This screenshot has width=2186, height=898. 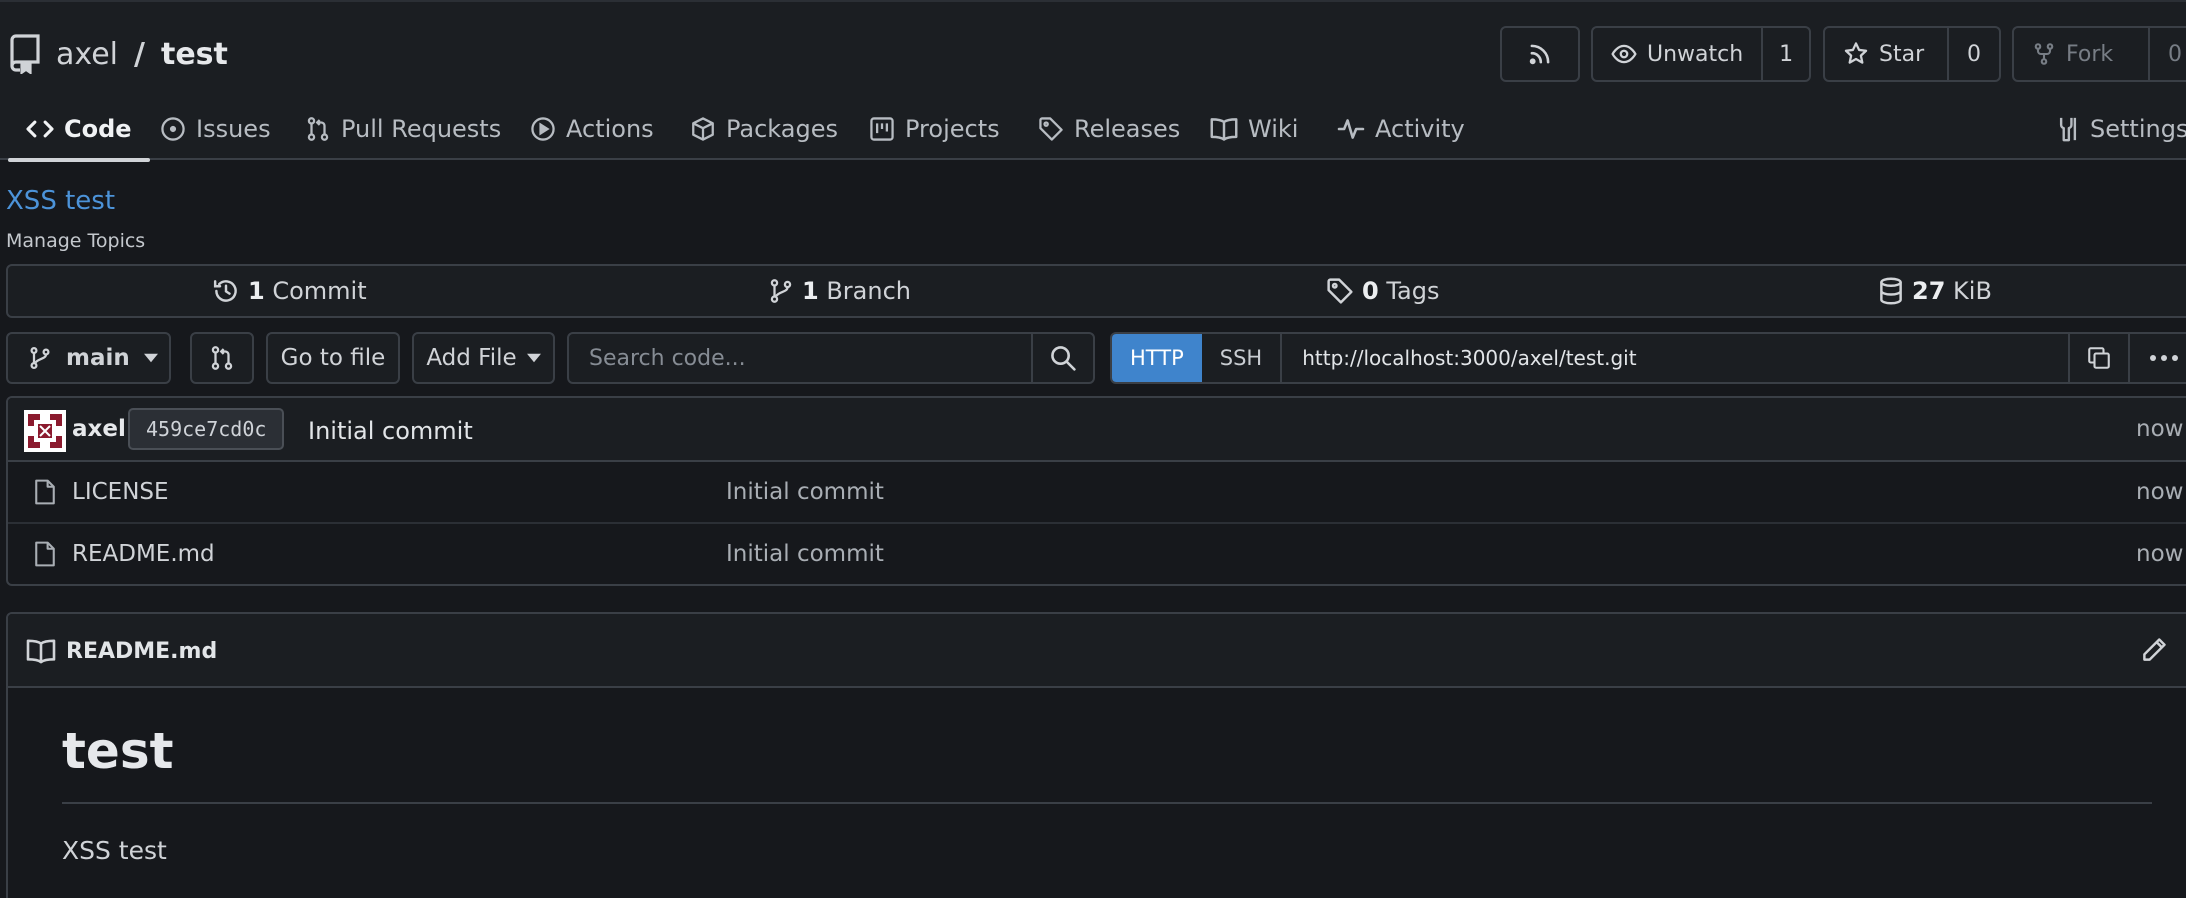 What do you see at coordinates (421, 129) in the screenshot?
I see `tab-pull-requests-label: Pull Requests` at bounding box center [421, 129].